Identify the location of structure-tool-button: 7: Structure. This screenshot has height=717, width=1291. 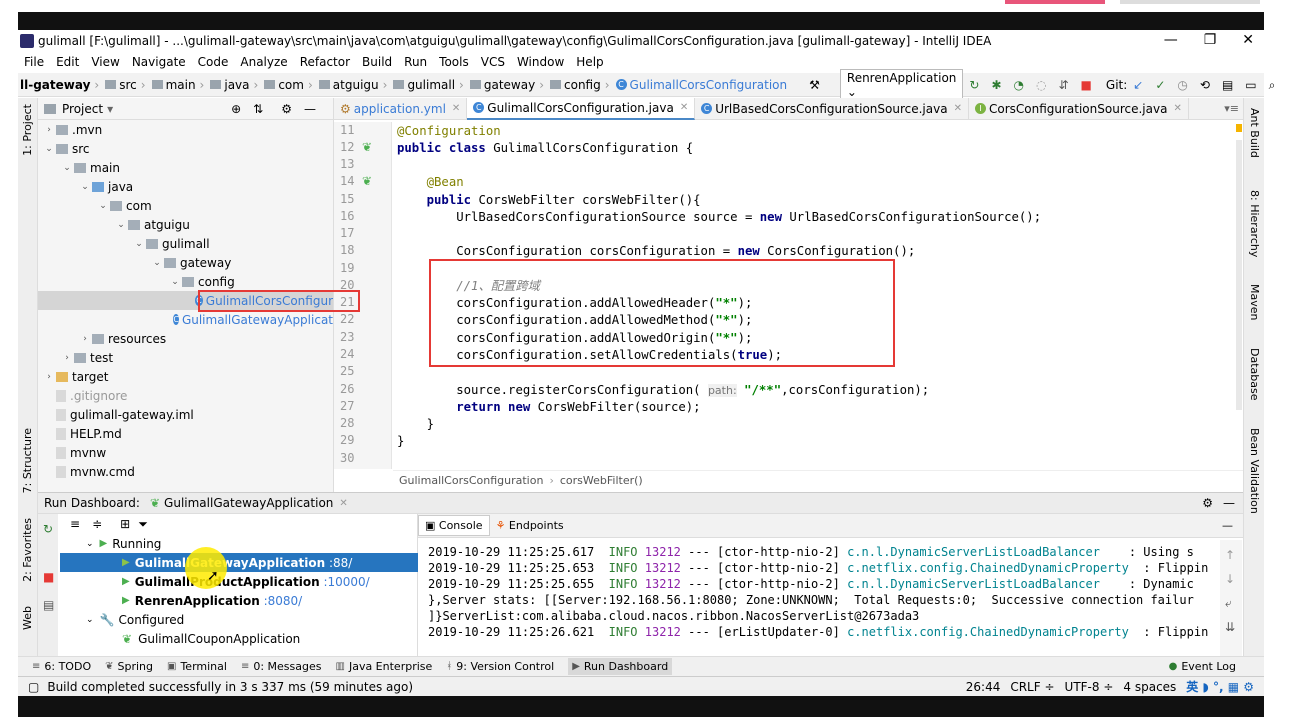
(27, 460).